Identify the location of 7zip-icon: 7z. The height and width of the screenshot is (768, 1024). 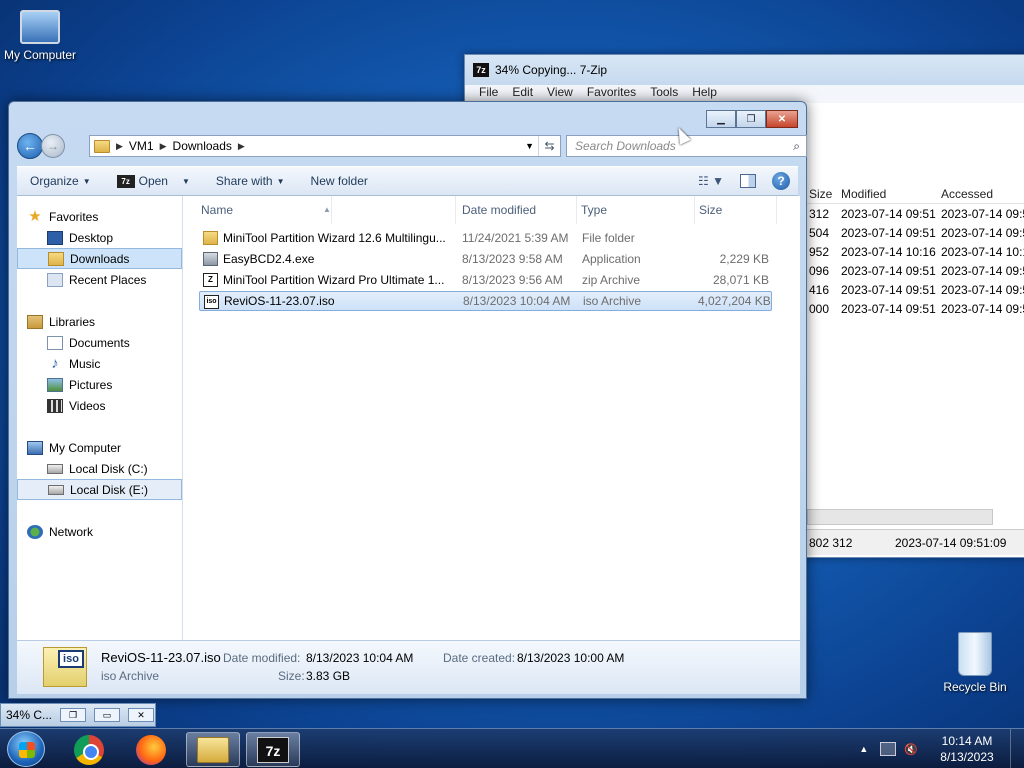
(273, 749).